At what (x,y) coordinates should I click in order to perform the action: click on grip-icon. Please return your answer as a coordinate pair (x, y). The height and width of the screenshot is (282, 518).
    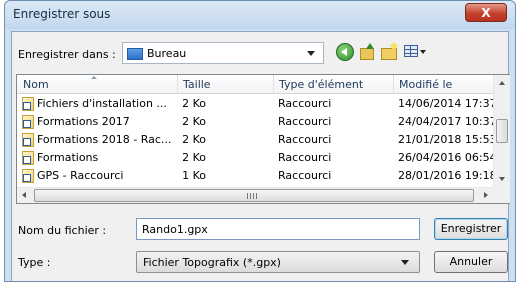
    Looking at the image, I should click on (253, 196).